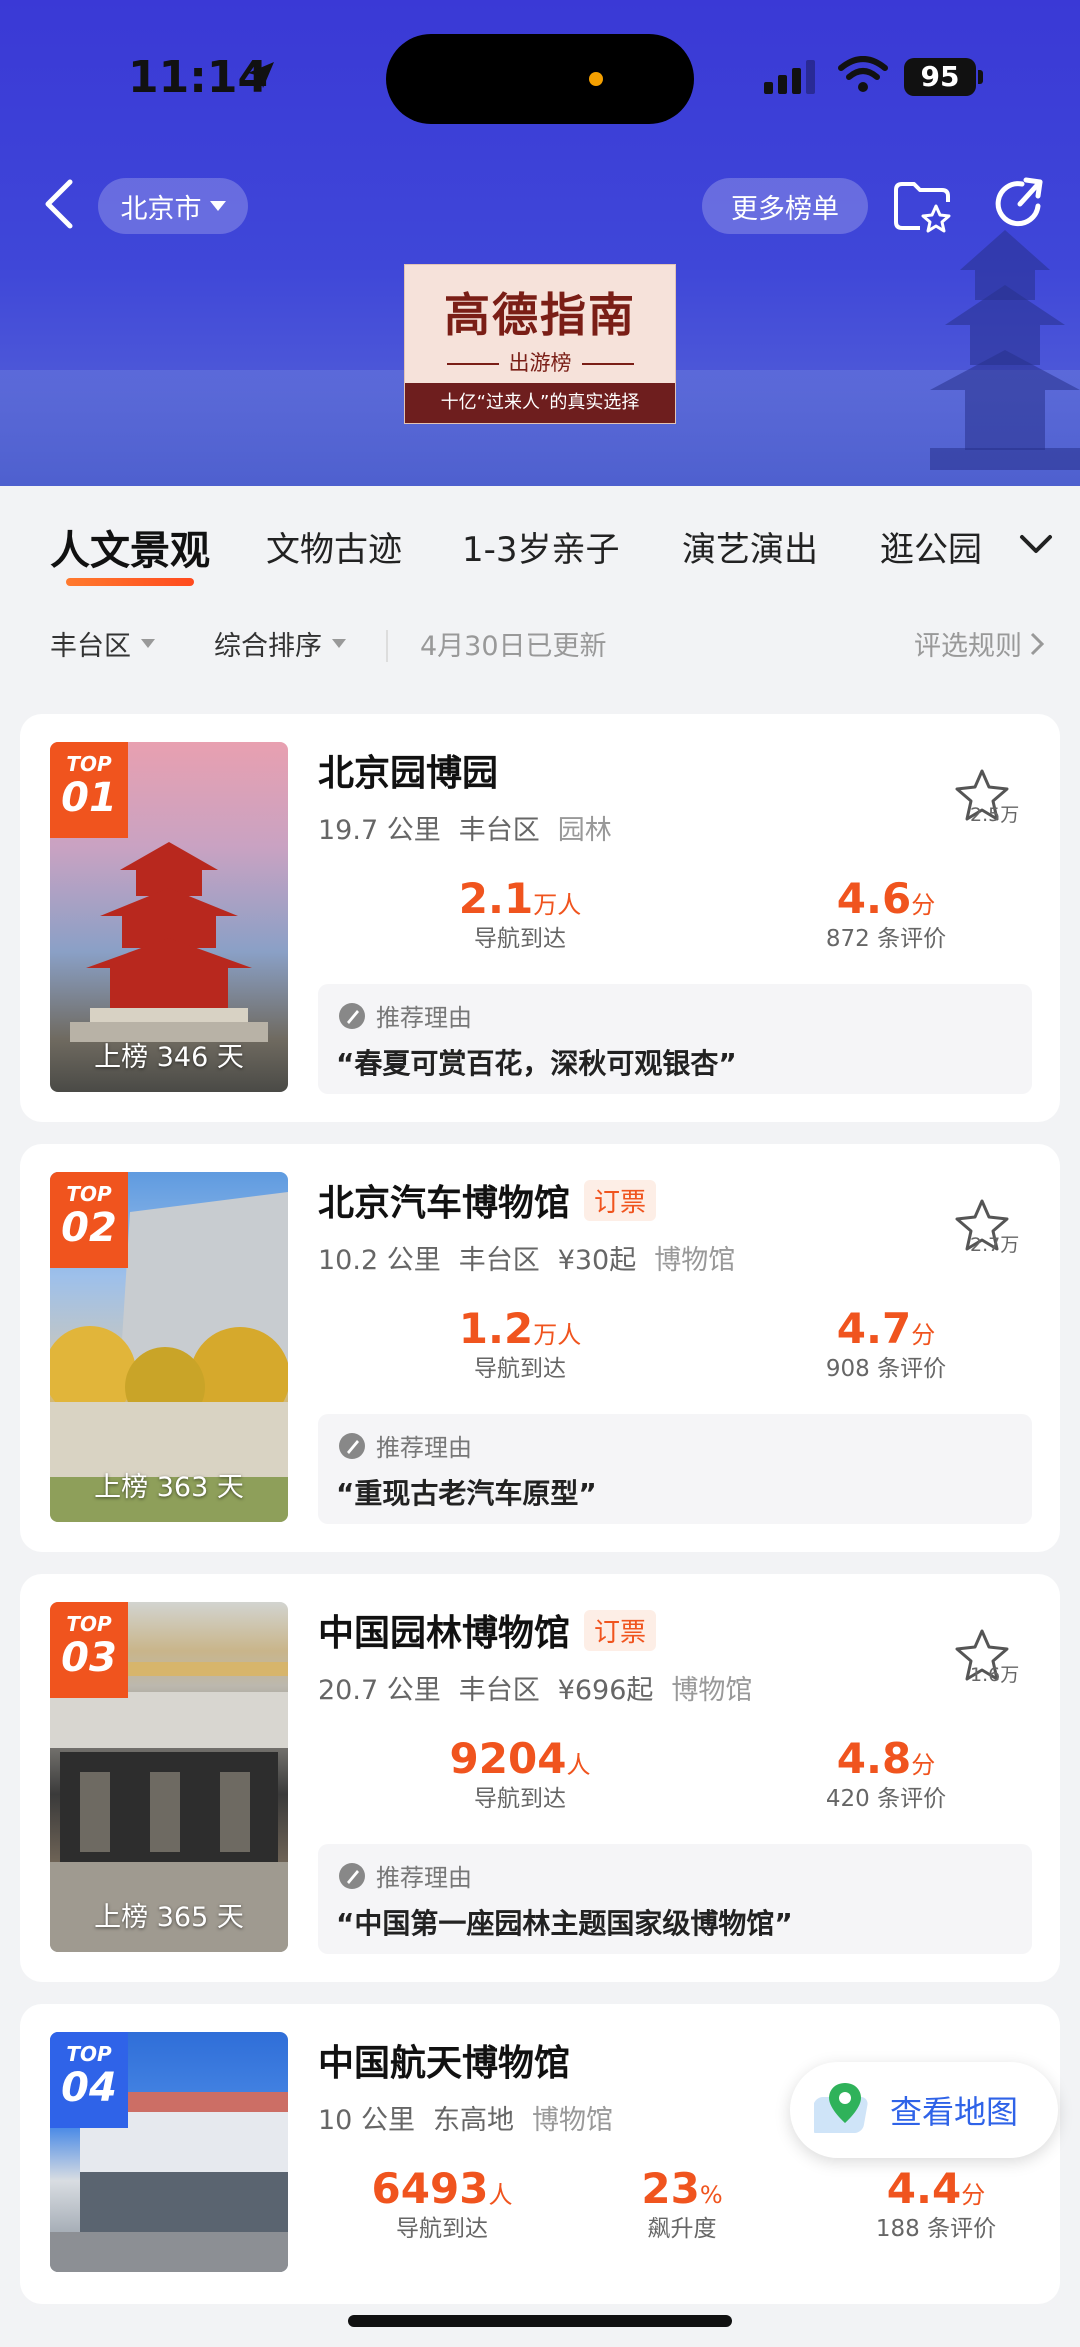 This screenshot has width=1080, height=2347. I want to click on view-map-label: 查看地图, so click(954, 2112).